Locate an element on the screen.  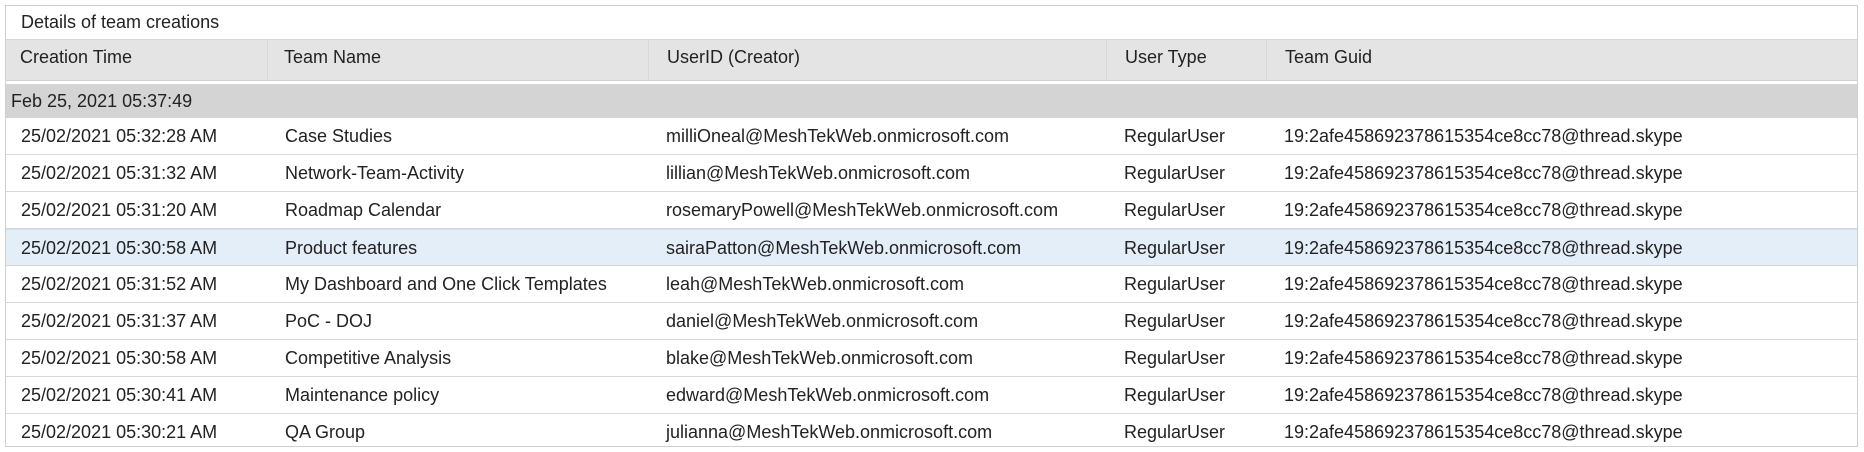
cell-userid: lillian@MeshTekWeb.onmicrosoft.com is located at coordinates (818, 173).